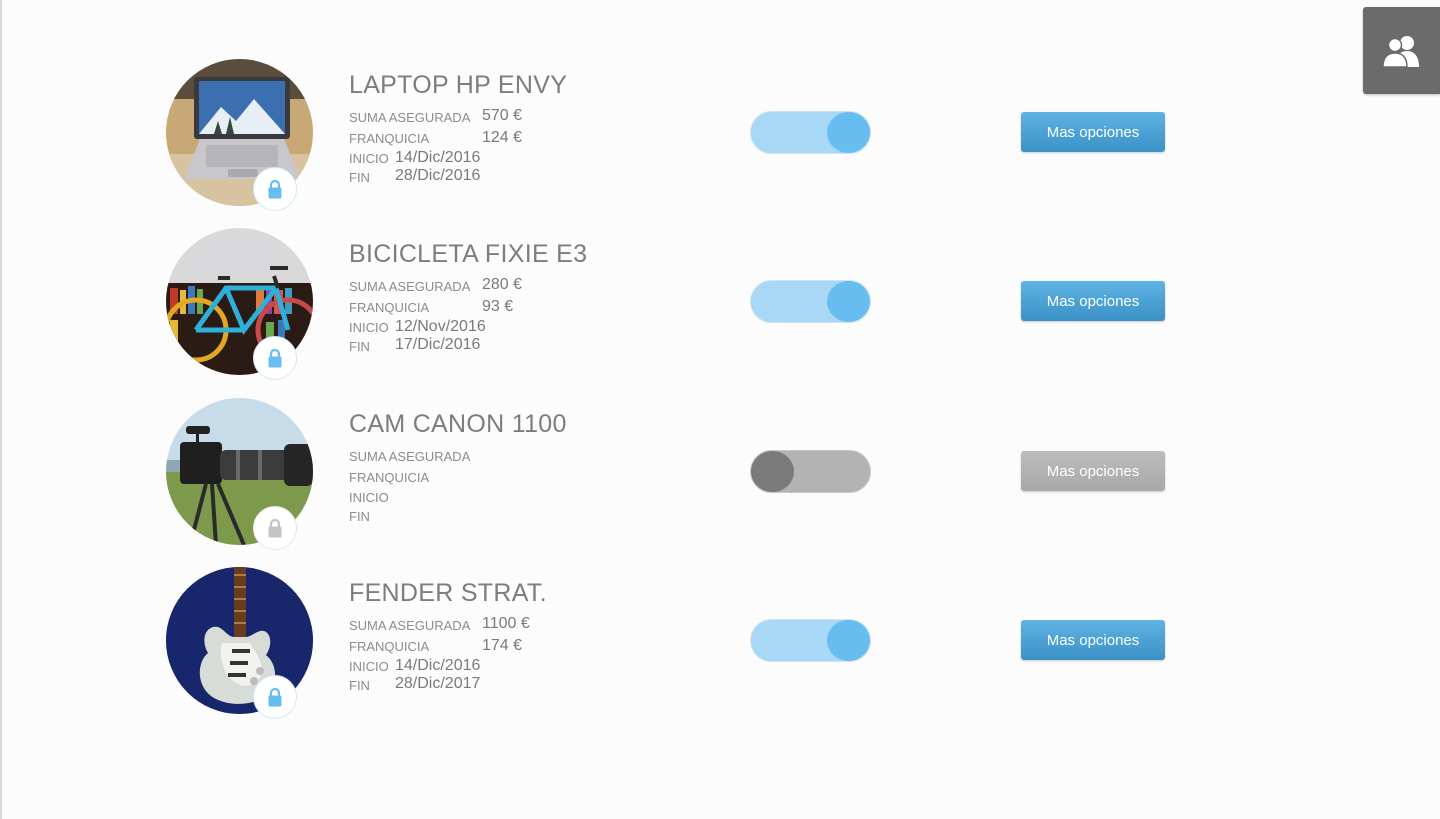  What do you see at coordinates (502, 115) in the screenshot?
I see `suma-asegurada-value: 570 €` at bounding box center [502, 115].